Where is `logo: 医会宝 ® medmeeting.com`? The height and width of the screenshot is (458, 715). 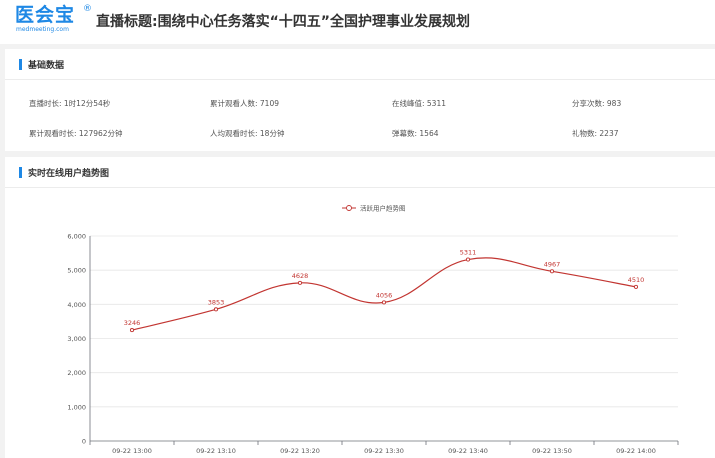 logo: 医会宝 ® medmeeting.com is located at coordinates (53, 19).